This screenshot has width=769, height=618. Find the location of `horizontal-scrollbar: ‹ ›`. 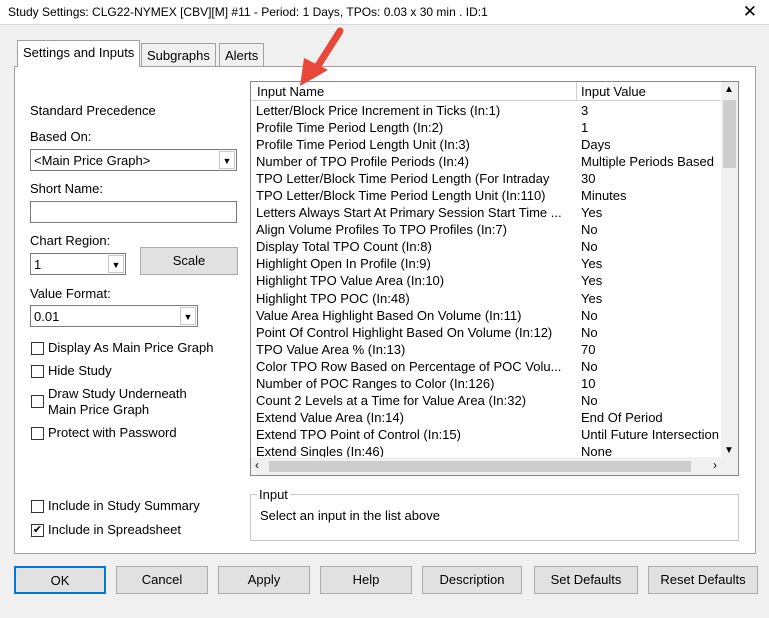

horizontal-scrollbar: ‹ › is located at coordinates (486, 466).